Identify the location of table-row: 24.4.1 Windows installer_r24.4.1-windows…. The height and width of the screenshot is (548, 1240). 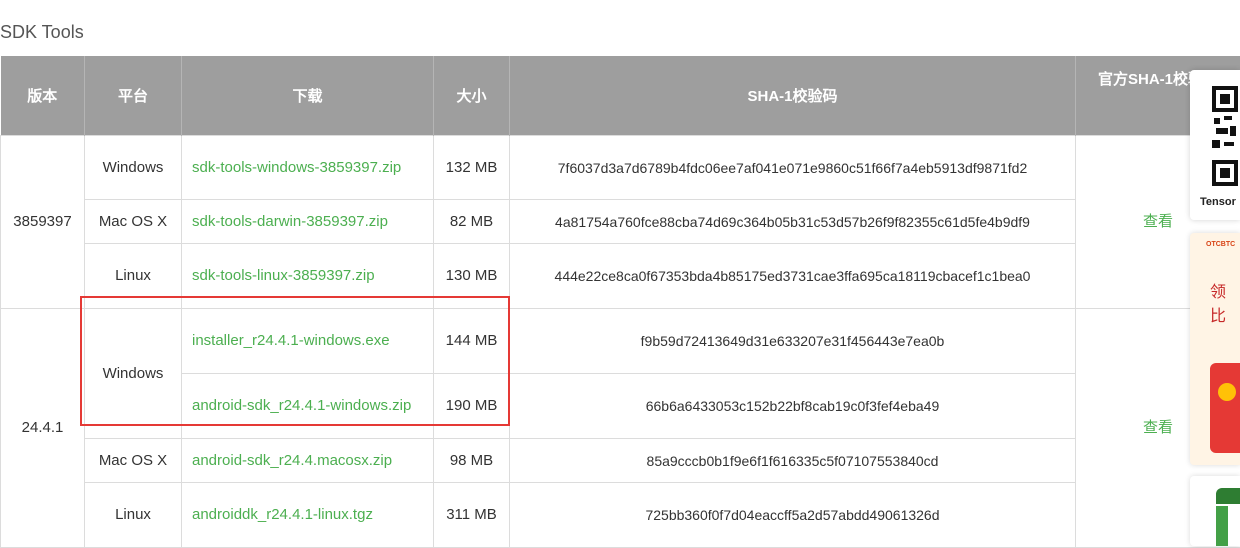
(620, 341).